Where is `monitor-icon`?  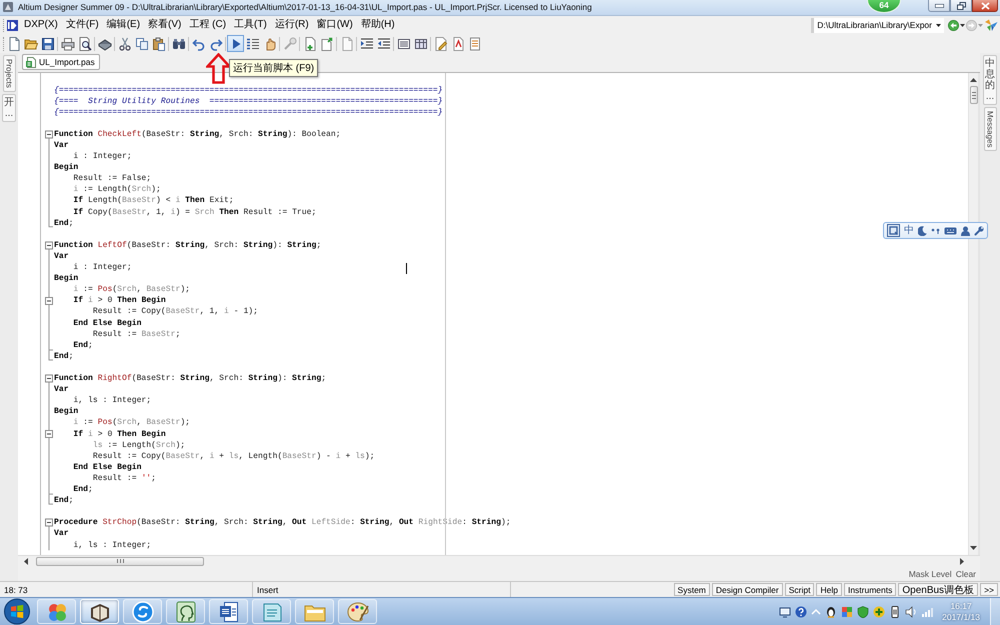
monitor-icon is located at coordinates (785, 612).